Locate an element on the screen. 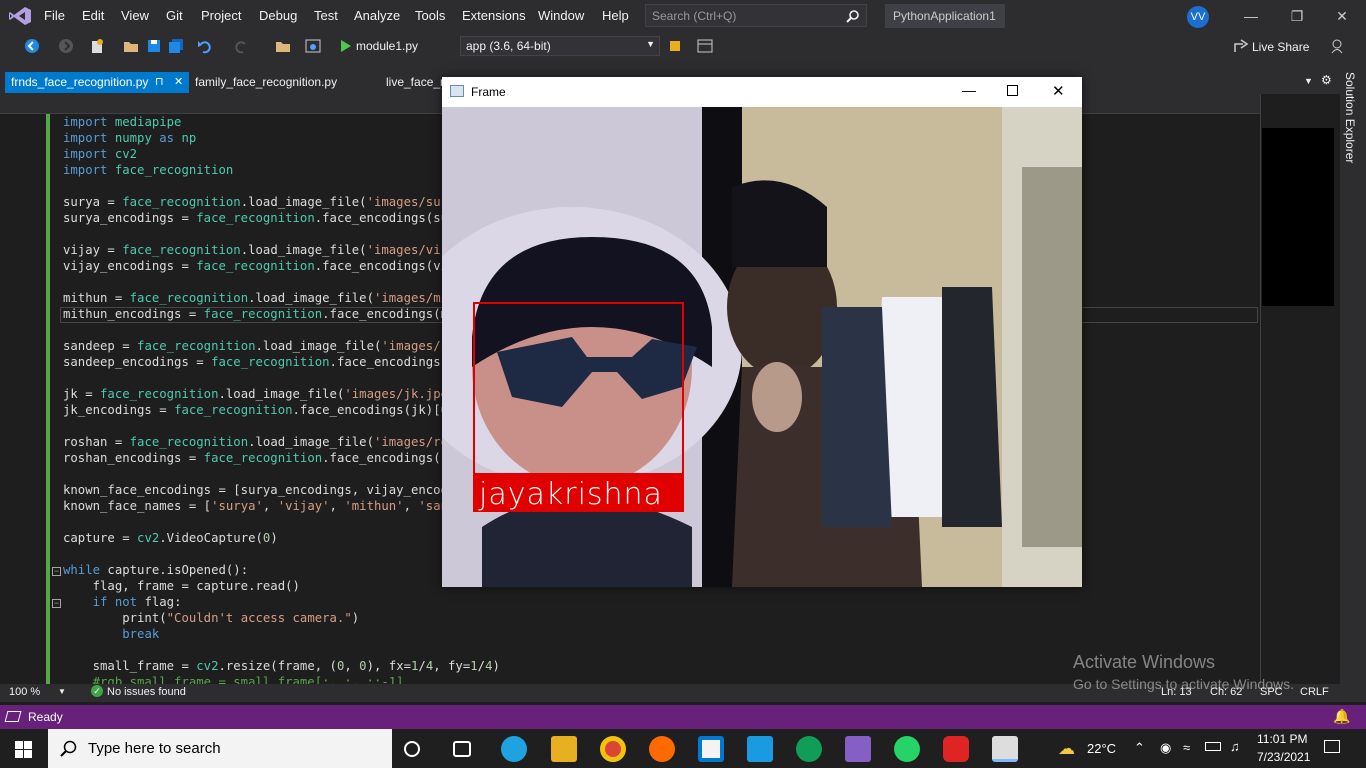 Image resolution: width=1366 pixels, height=768 pixels. tab-overflow-icon: ▼ is located at coordinates (1308, 81).